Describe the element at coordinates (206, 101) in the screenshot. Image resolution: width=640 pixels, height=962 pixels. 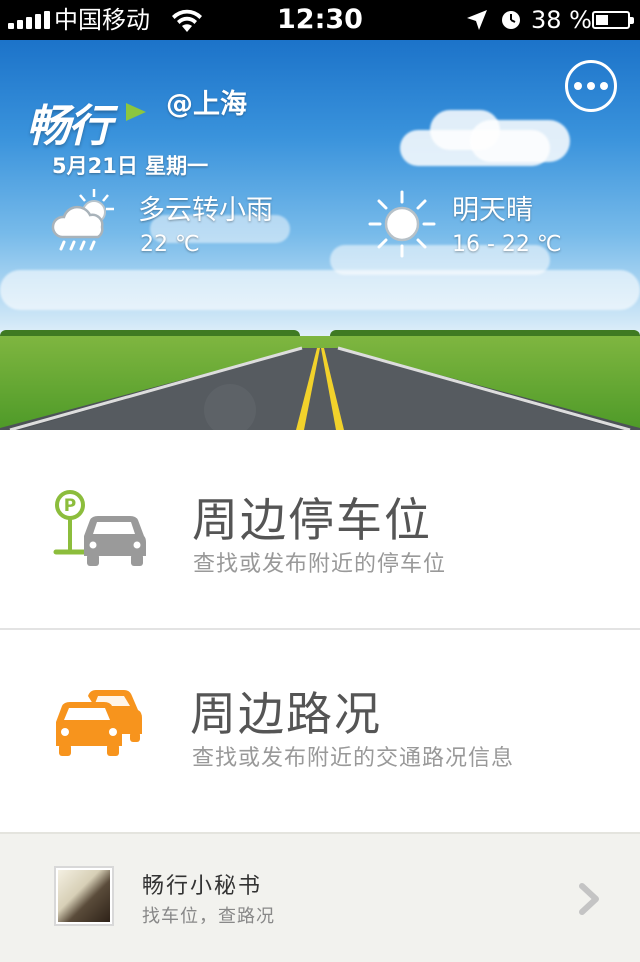
I see `city-label: @上海` at that location.